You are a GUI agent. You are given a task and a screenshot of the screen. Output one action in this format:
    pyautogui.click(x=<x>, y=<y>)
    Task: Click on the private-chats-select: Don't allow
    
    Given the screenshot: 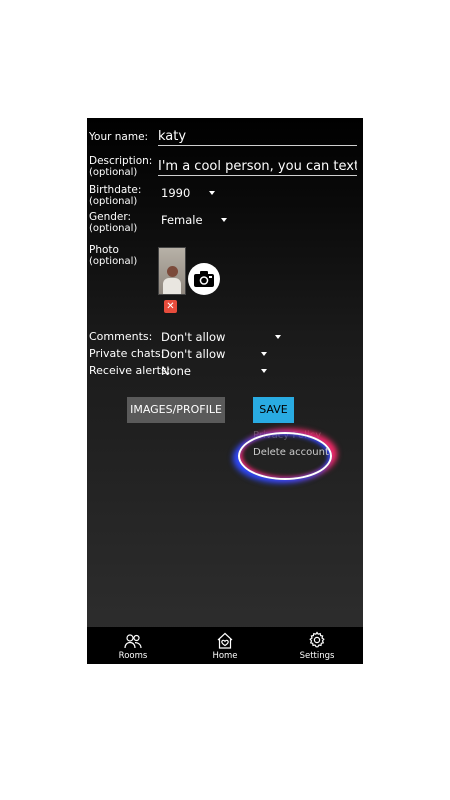 What is the action you would take?
    pyautogui.click(x=214, y=354)
    